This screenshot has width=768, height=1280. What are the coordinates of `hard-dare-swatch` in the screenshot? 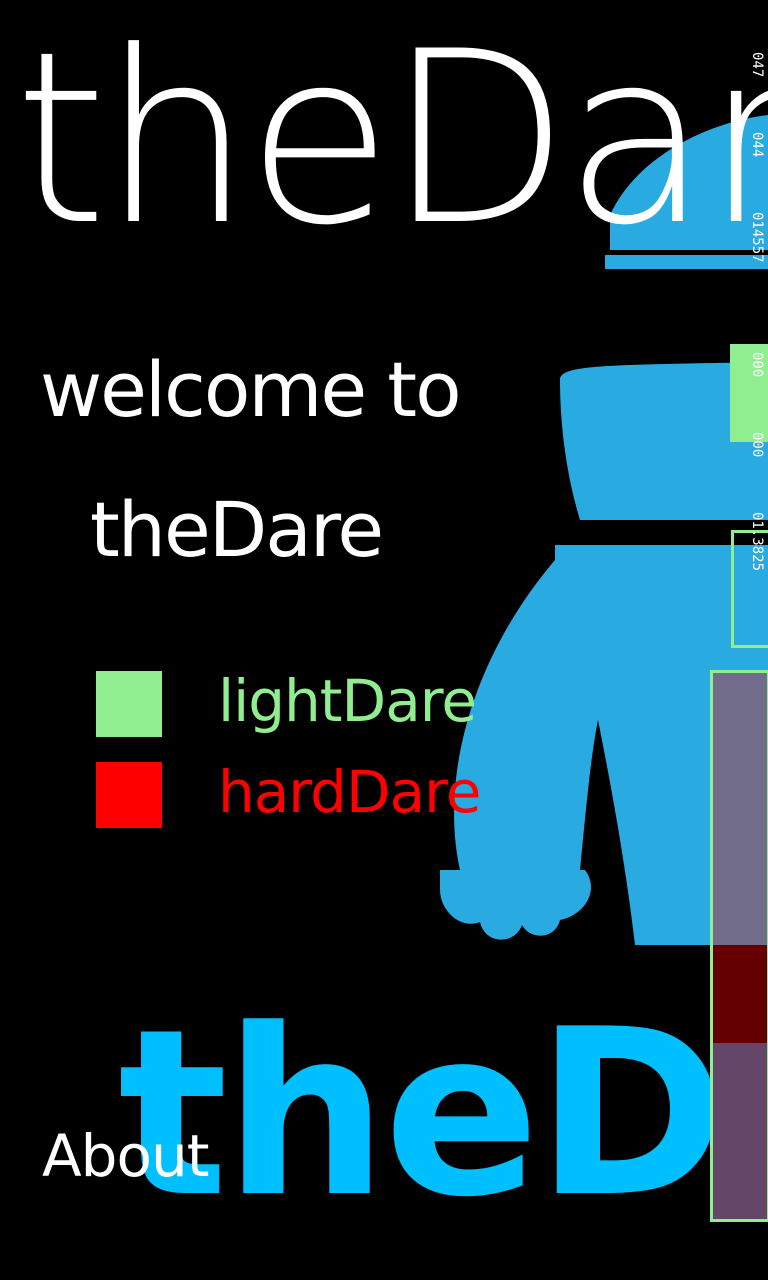 It's located at (129, 795).